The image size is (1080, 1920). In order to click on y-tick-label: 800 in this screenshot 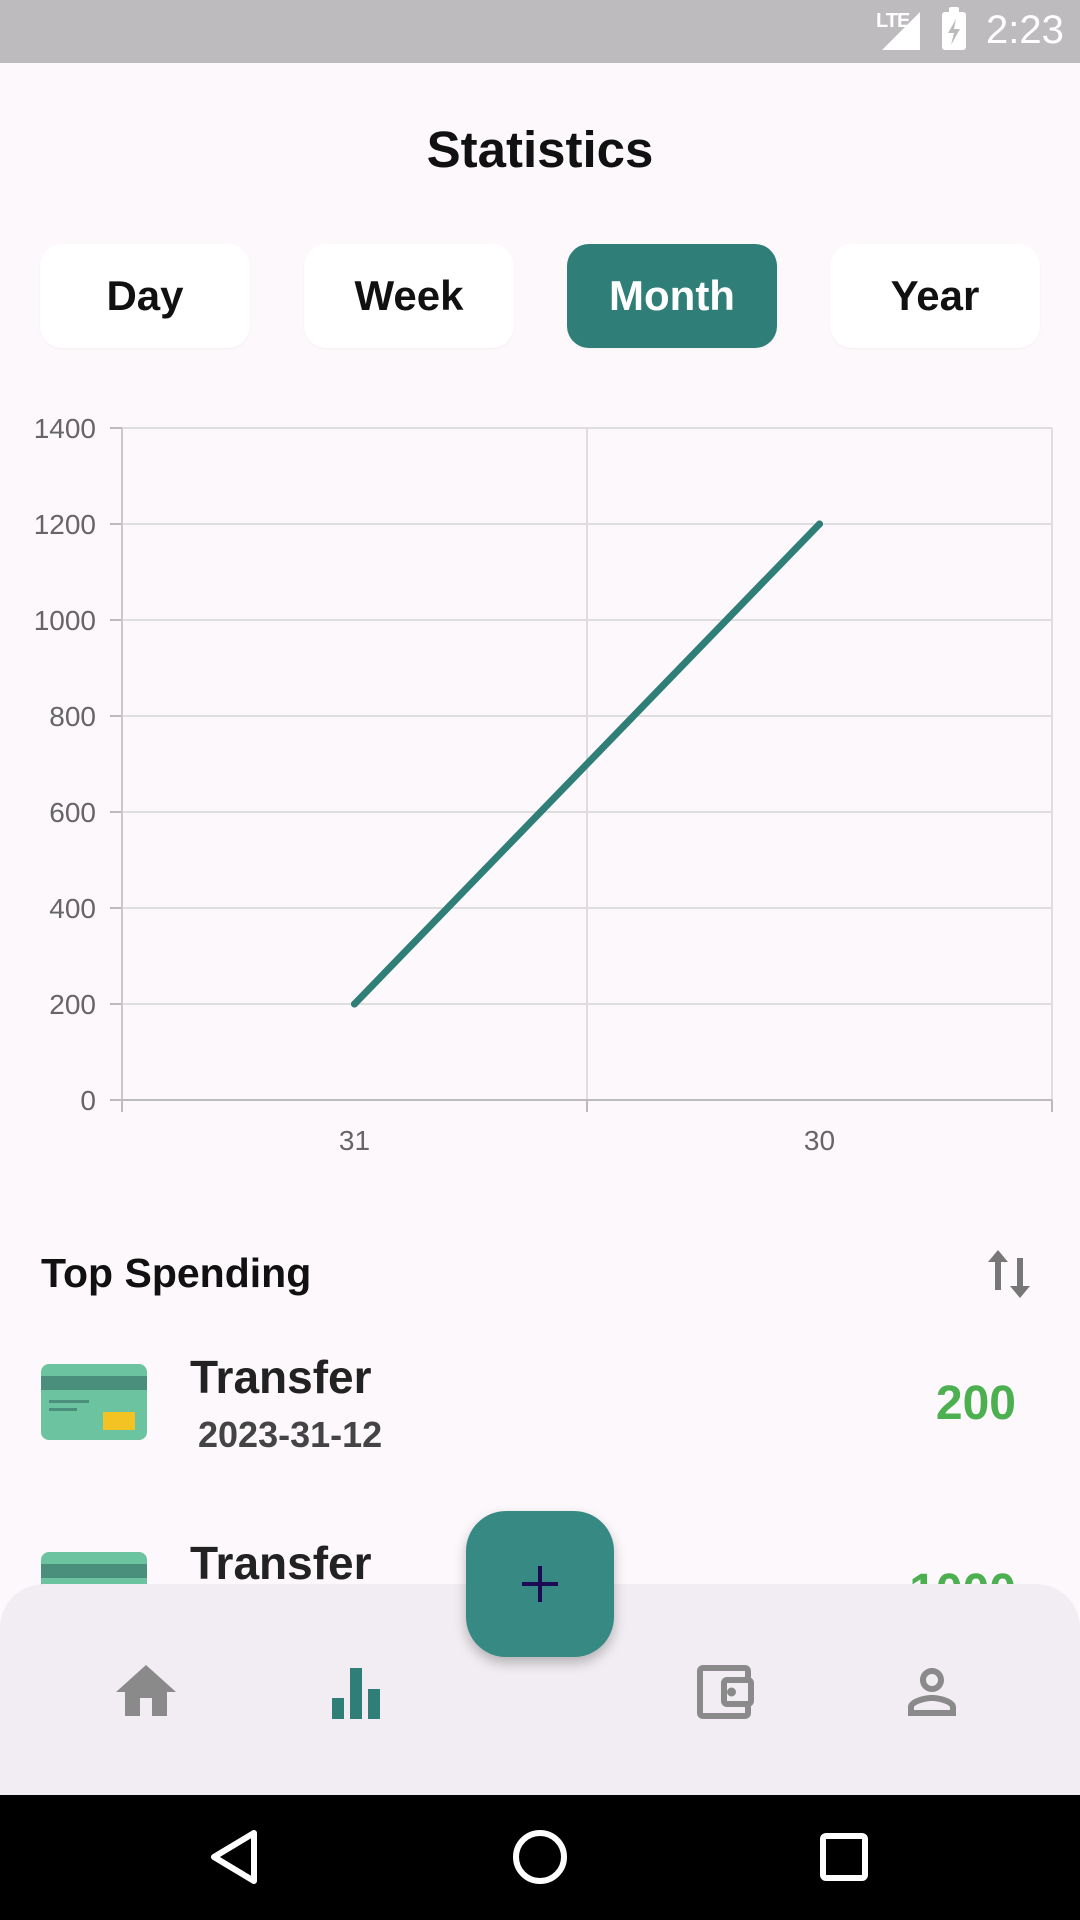, I will do `click(72, 716)`.